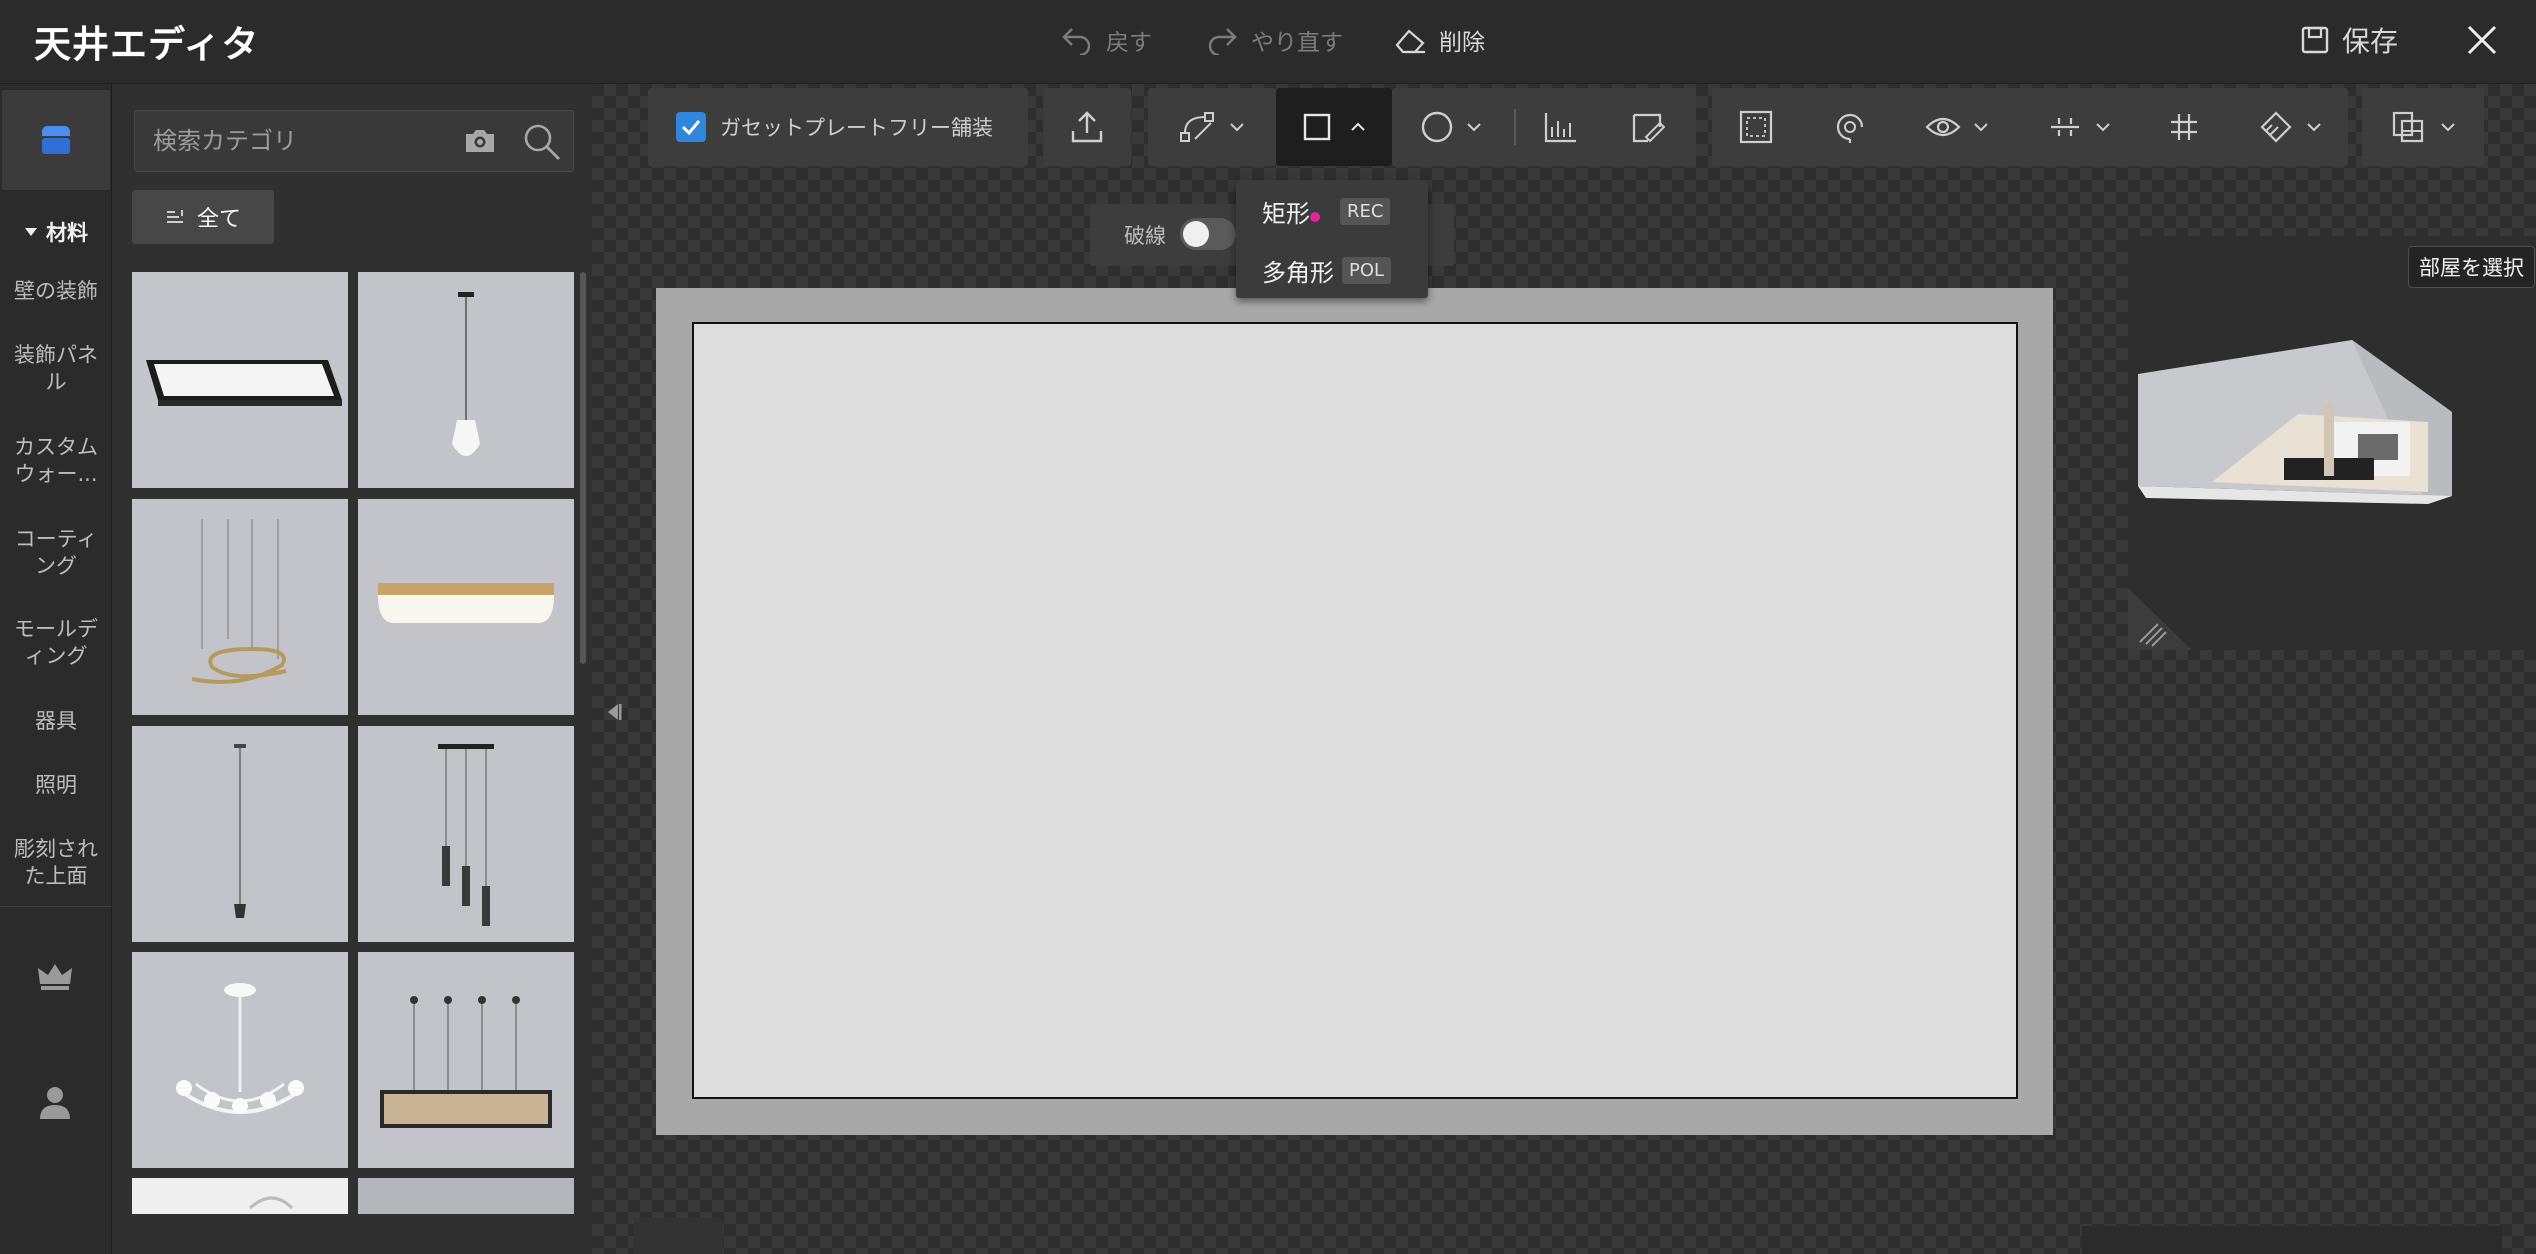 The image size is (2536, 1254). What do you see at coordinates (1298, 272) in the screenshot?
I see `menu-item-polygon-label: 多角形` at bounding box center [1298, 272].